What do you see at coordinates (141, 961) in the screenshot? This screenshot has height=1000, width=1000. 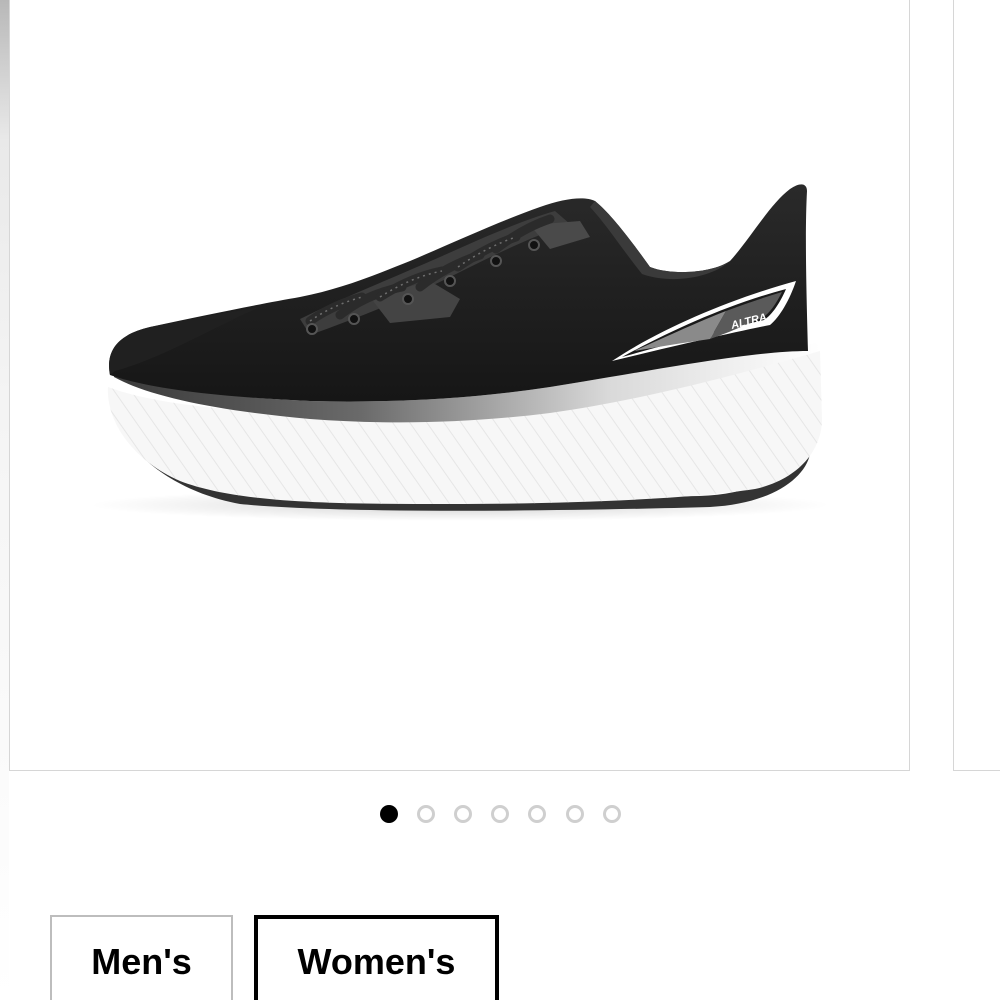 I see `mens-button-label: Men's` at bounding box center [141, 961].